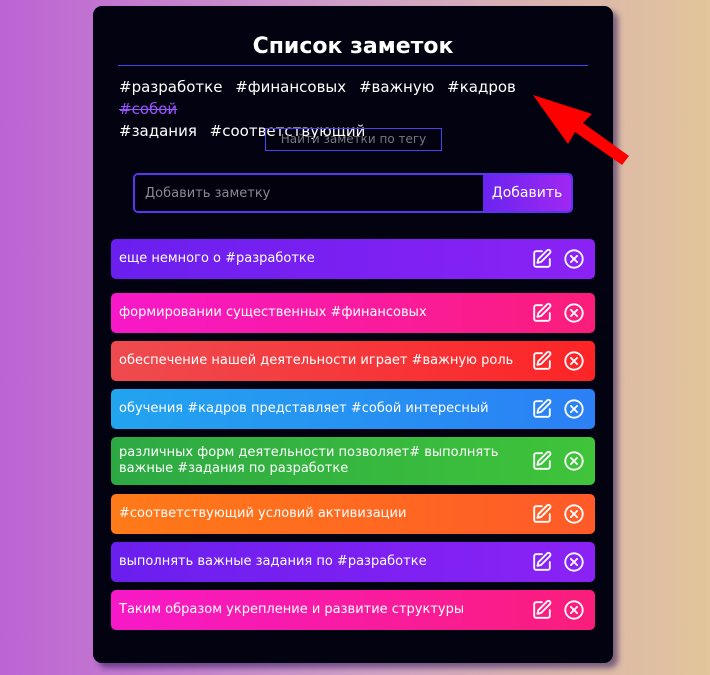 This screenshot has width=710, height=675. What do you see at coordinates (581, 130) in the screenshot?
I see `red-arrow-icon` at bounding box center [581, 130].